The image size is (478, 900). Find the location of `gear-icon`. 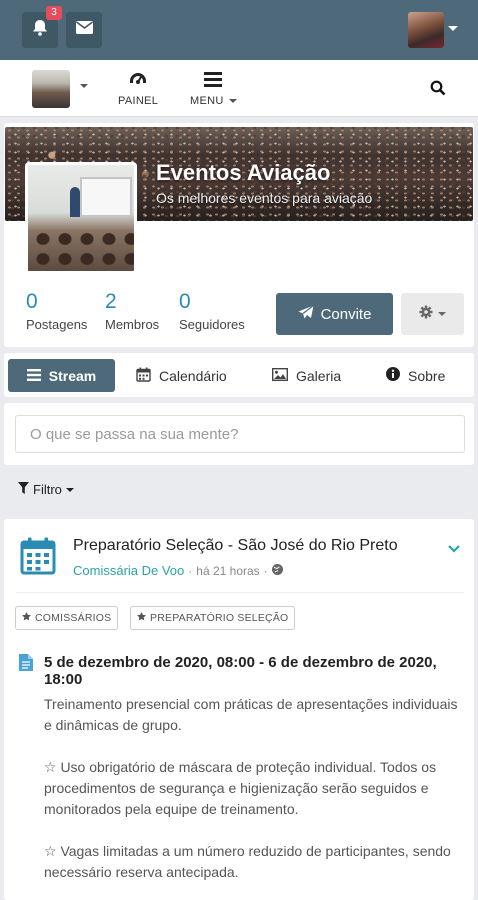

gear-icon is located at coordinates (426, 314).